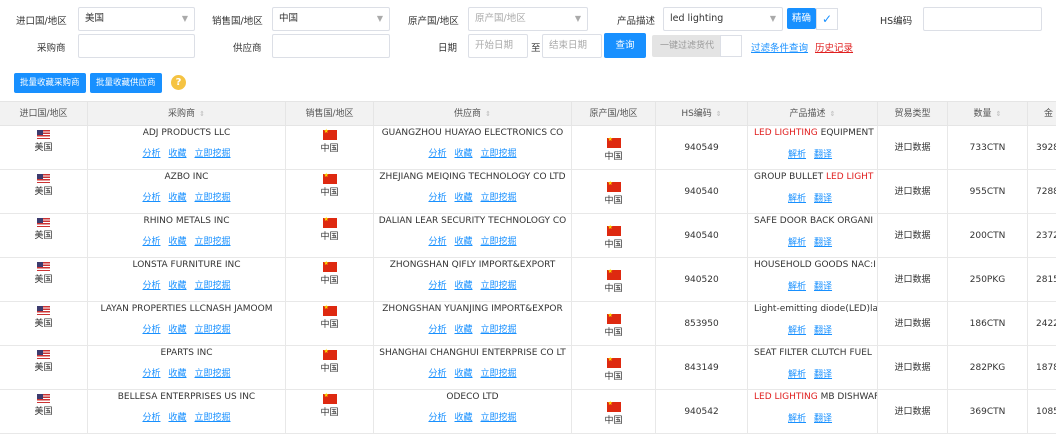 This screenshot has width=1056, height=436. What do you see at coordinates (126, 83) in the screenshot?
I see `bulk-favorite-supplier-button: 批量收藏供应商` at bounding box center [126, 83].